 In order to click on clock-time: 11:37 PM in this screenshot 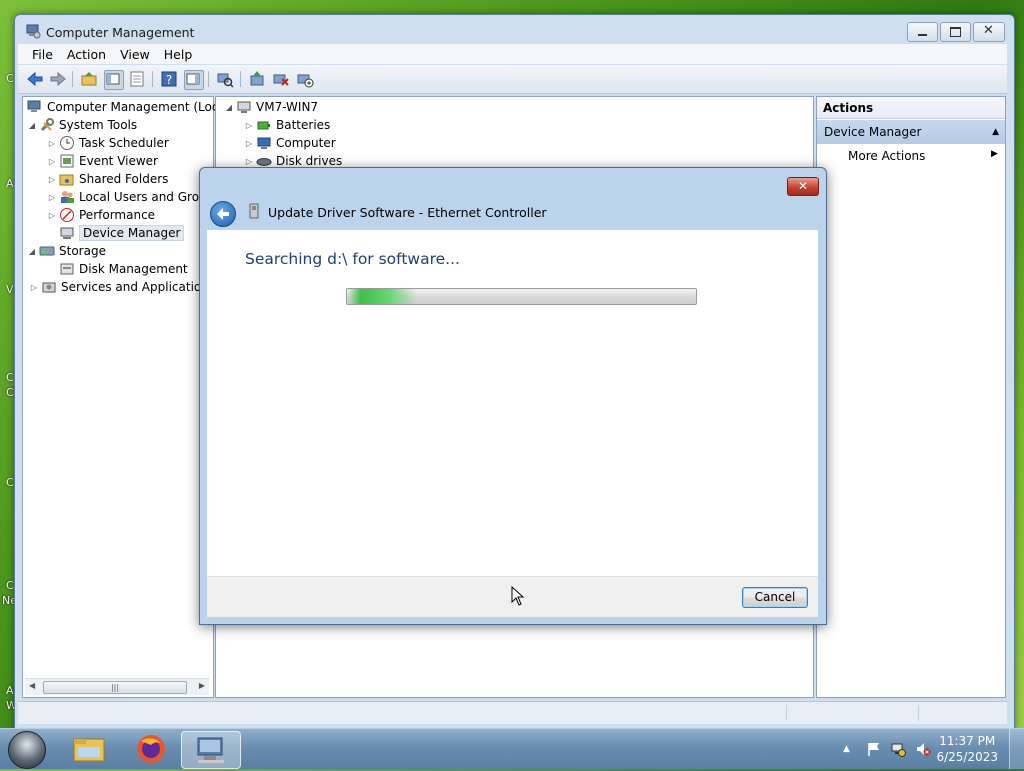, I will do `click(967, 741)`.